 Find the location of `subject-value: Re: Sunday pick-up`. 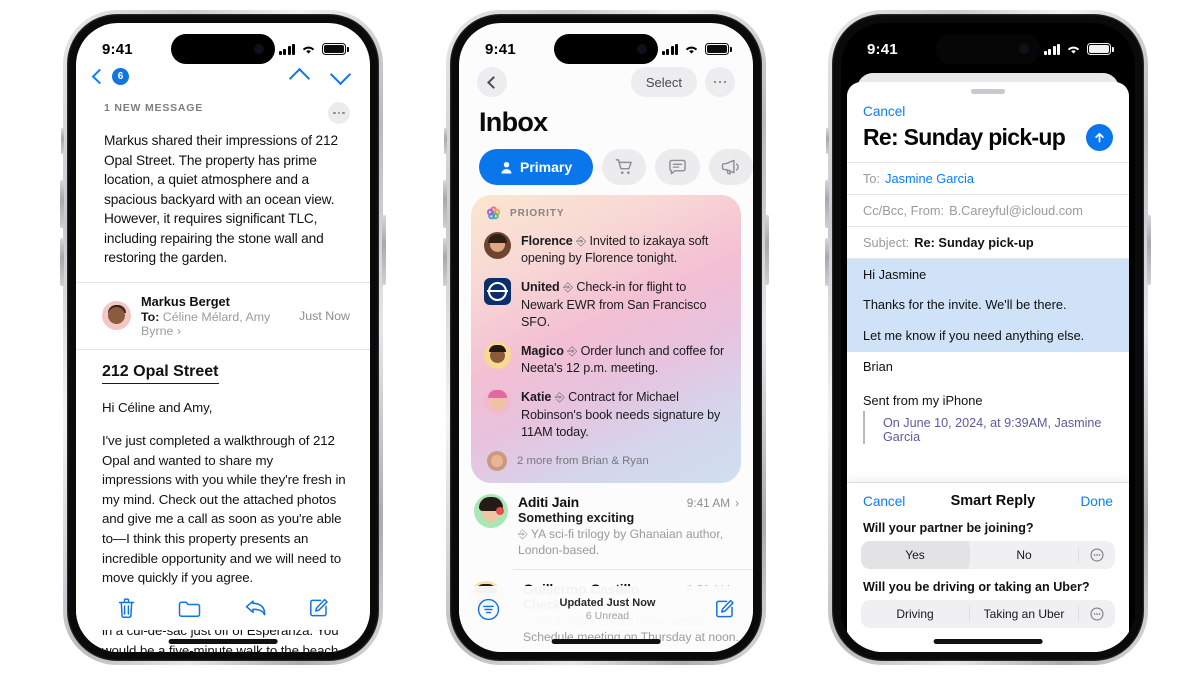

subject-value: Re: Sunday pick-up is located at coordinates (974, 242).